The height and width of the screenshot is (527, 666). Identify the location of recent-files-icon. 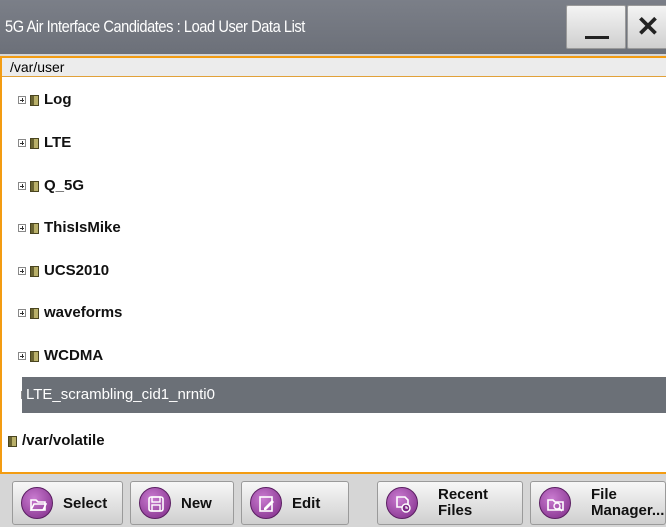
(402, 503).